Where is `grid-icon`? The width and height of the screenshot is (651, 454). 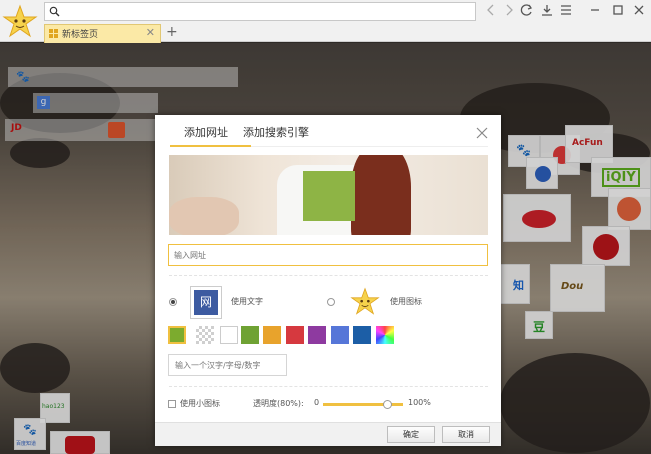 grid-icon is located at coordinates (53, 33).